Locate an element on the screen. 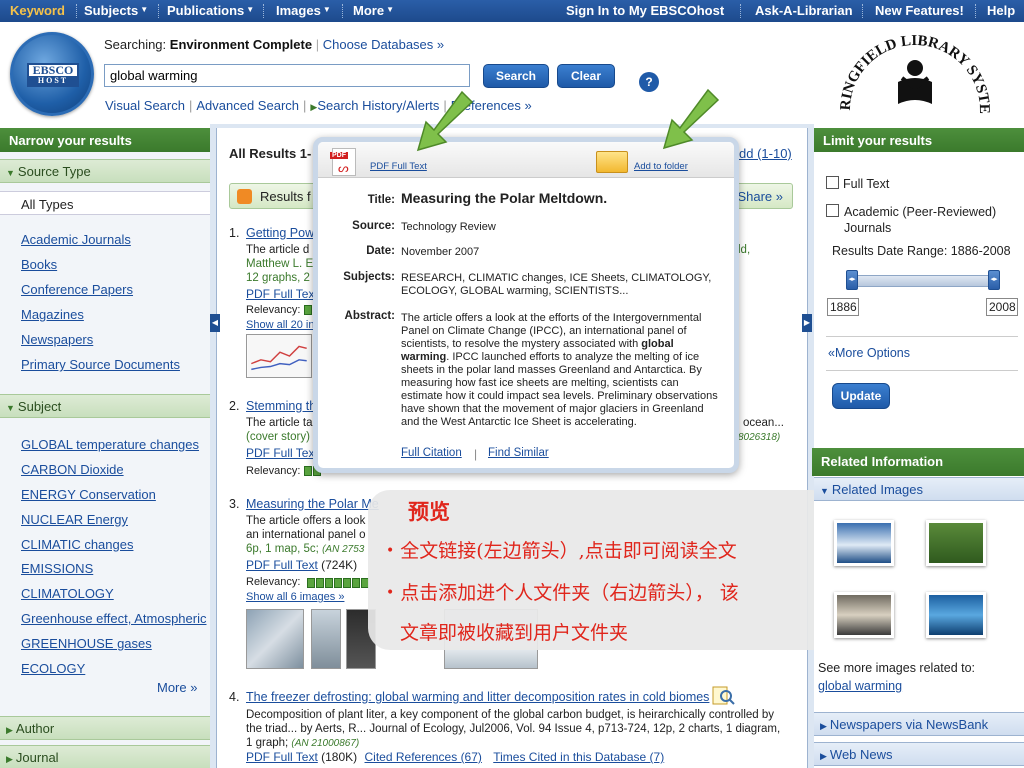 The width and height of the screenshot is (1024, 768). subject-more-link: More » is located at coordinates (177, 687).